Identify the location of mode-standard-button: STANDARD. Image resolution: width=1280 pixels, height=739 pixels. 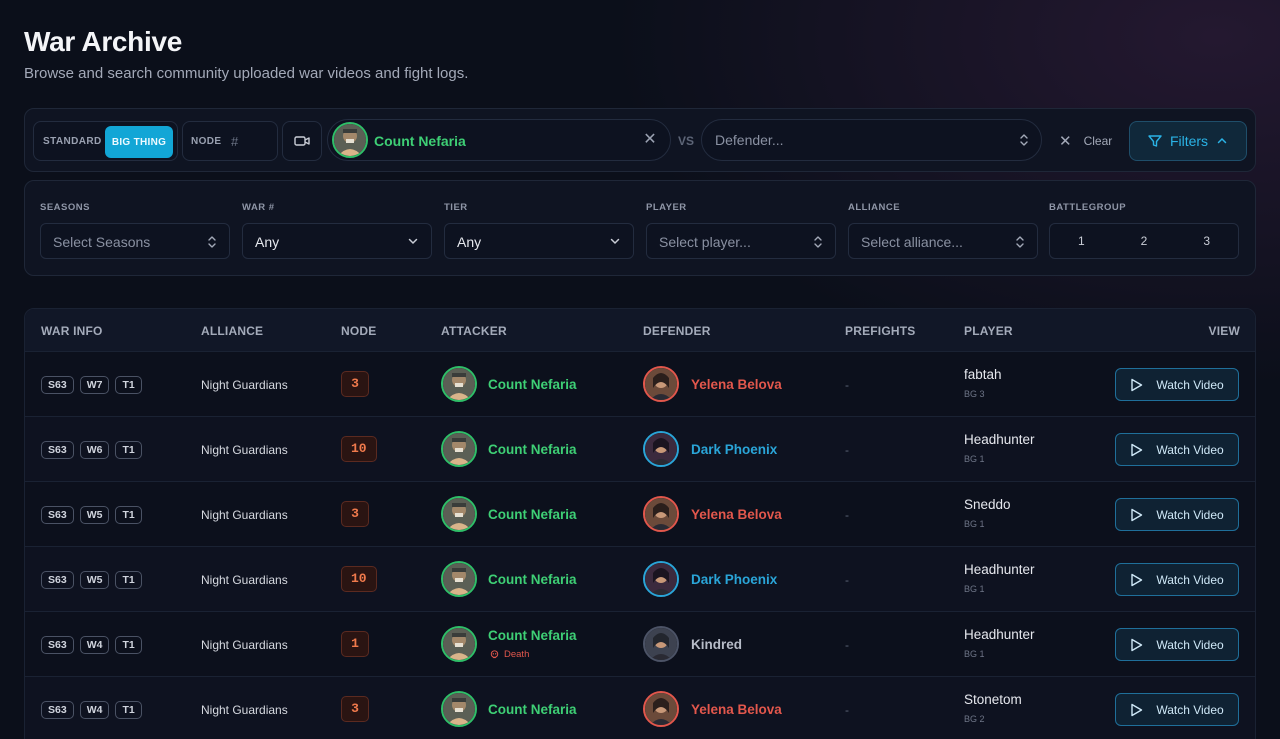
(72, 141).